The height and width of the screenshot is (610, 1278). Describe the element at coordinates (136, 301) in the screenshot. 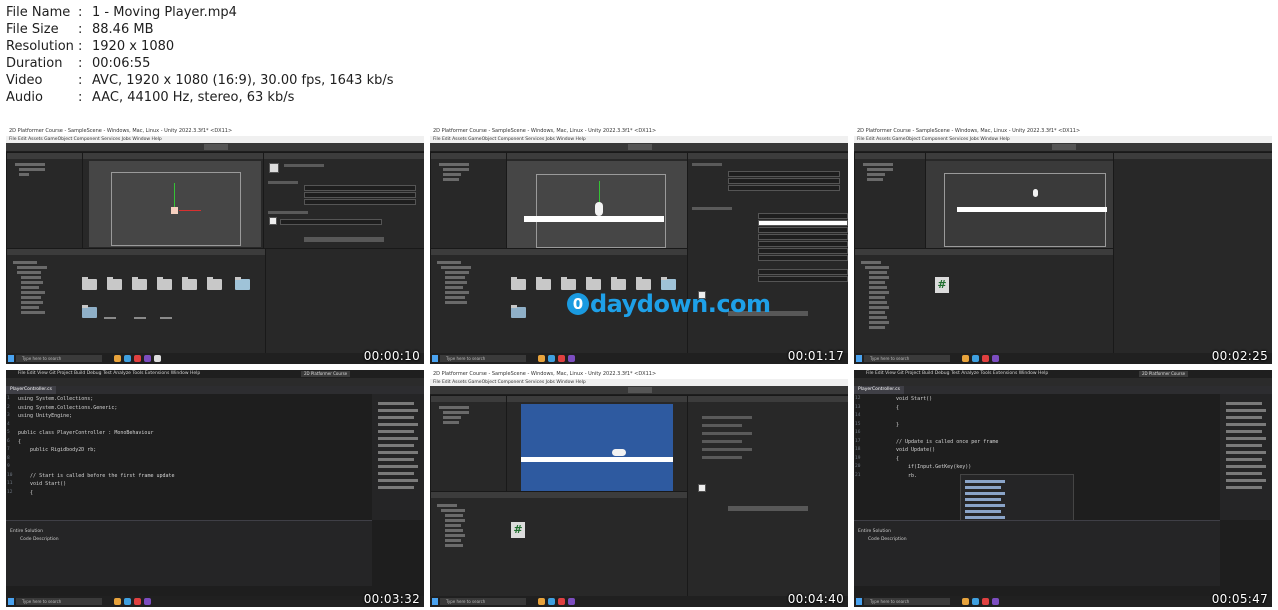

I see `project-panel` at that location.